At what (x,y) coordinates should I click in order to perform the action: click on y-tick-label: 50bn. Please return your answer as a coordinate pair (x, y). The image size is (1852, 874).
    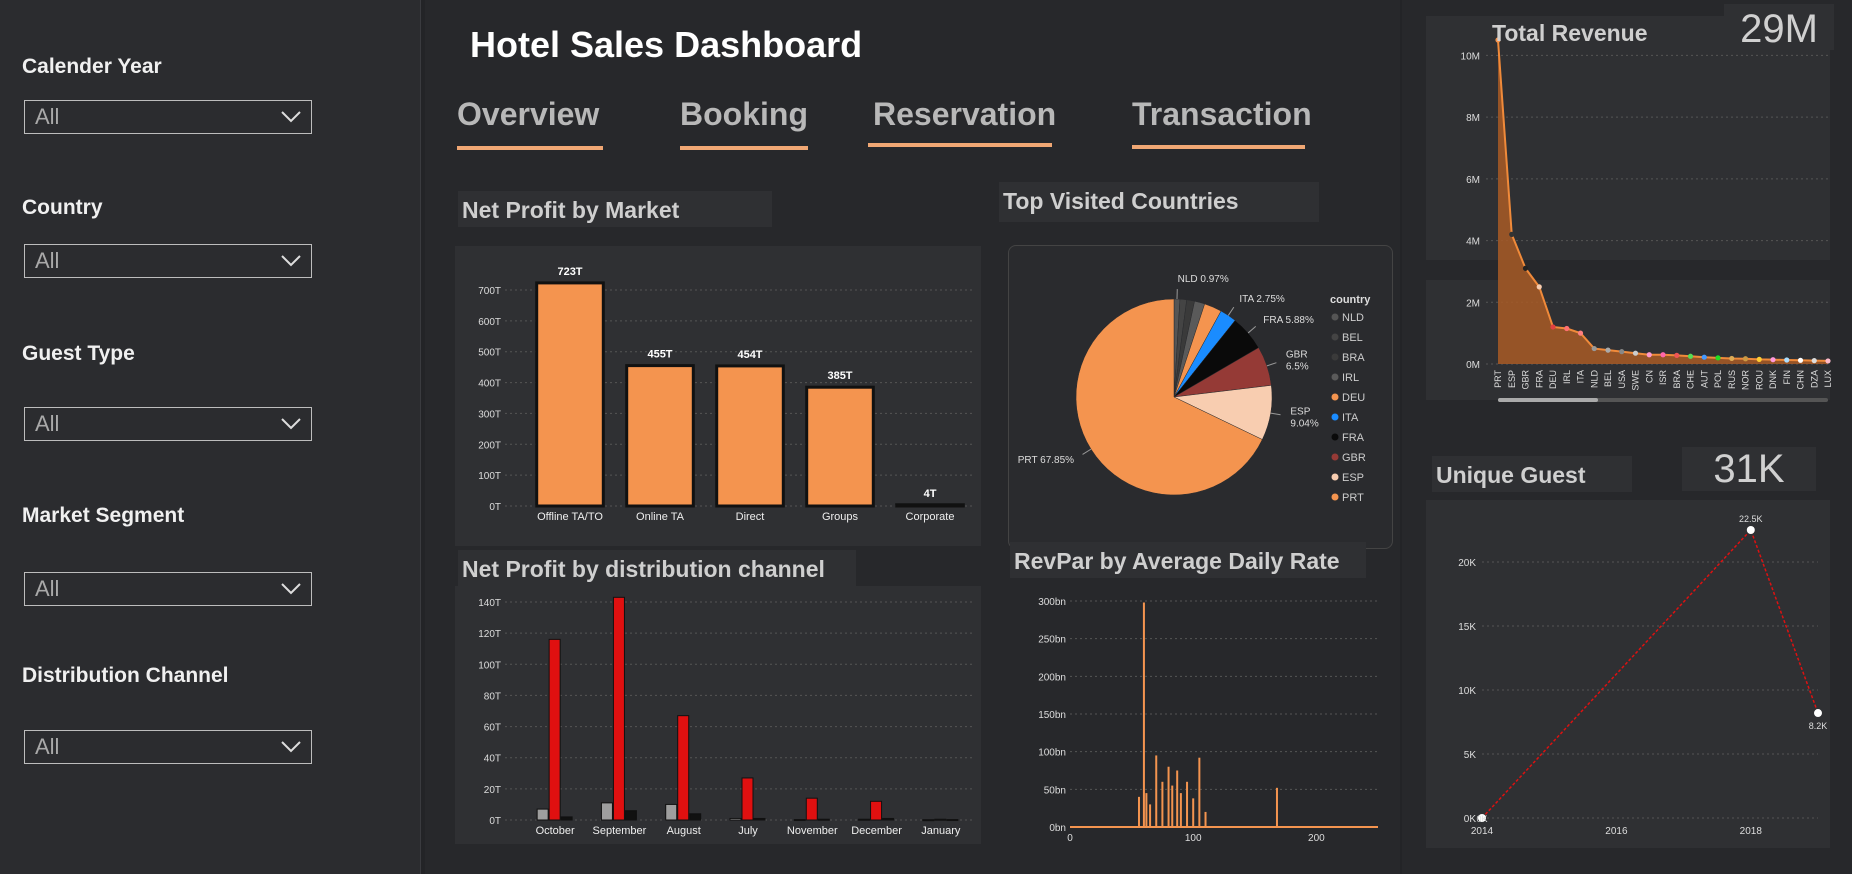
    Looking at the image, I should click on (1055, 790).